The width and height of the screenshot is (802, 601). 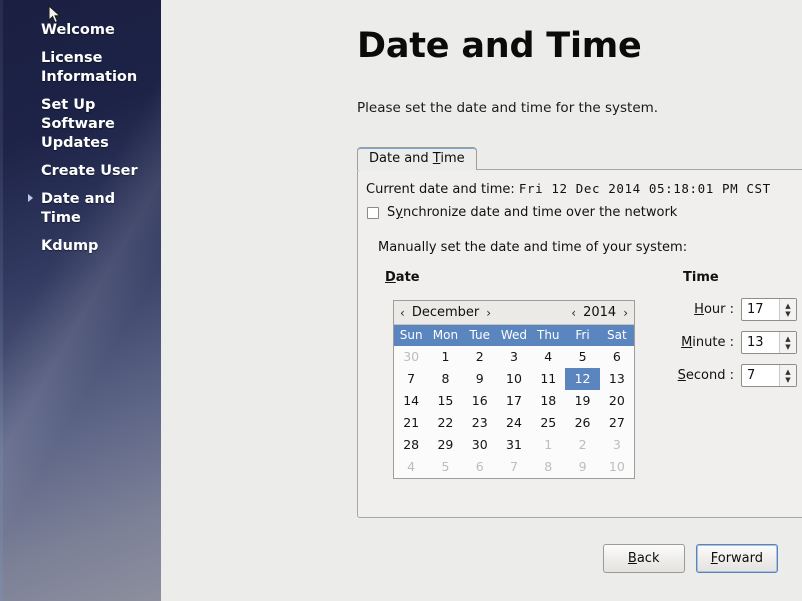 I want to click on sidebar-item-label: License Information, so click(x=89, y=67).